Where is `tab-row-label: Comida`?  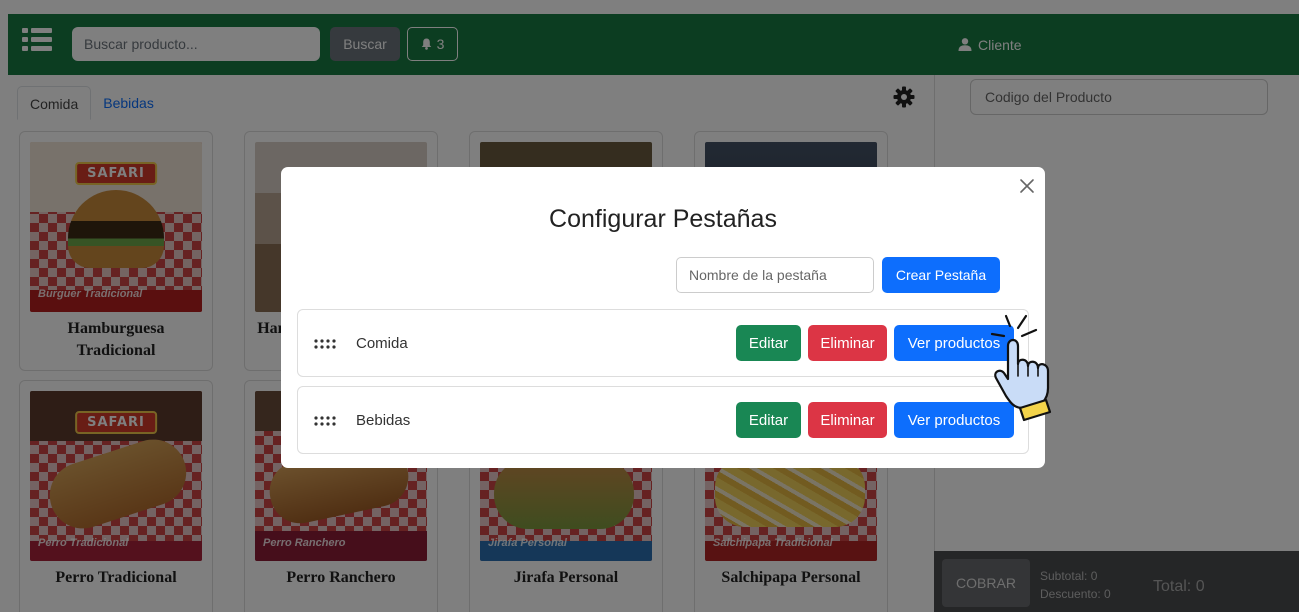
tab-row-label: Comida is located at coordinates (382, 343).